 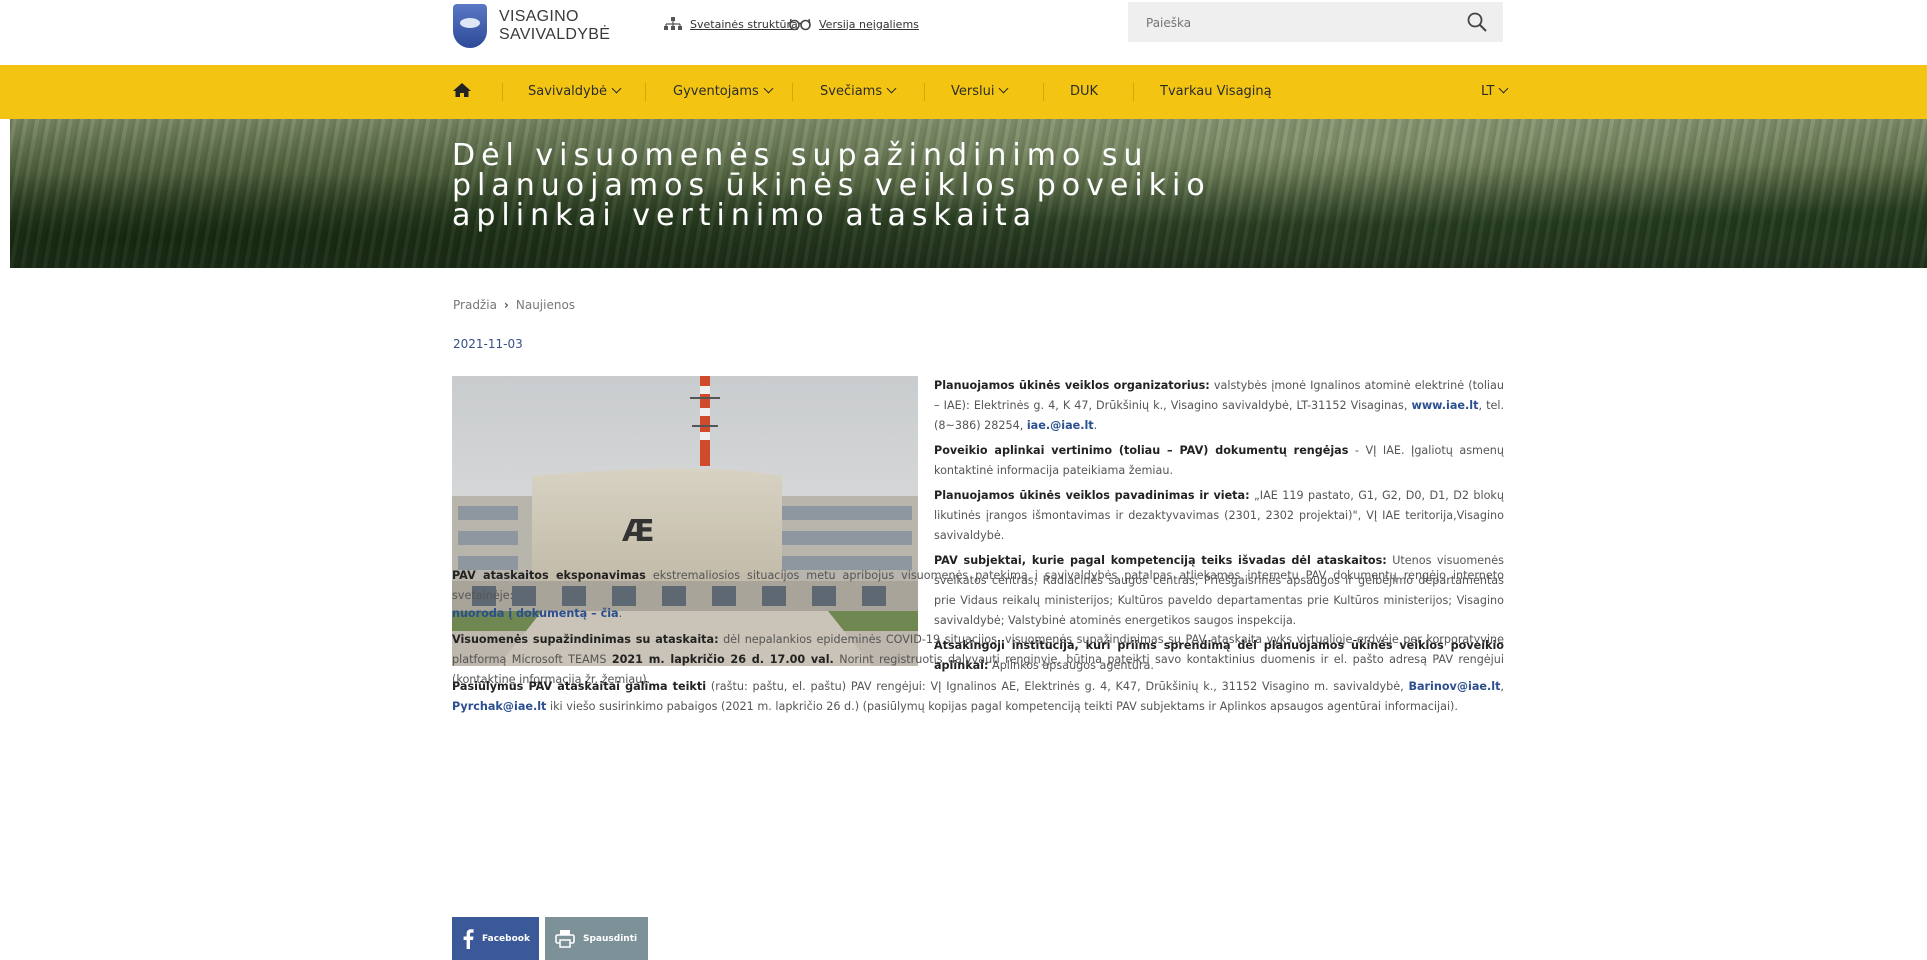 What do you see at coordinates (722, 659) in the screenshot?
I see `event-datetime: 2021 m. lapkričio 26 d. 17.00 val.` at bounding box center [722, 659].